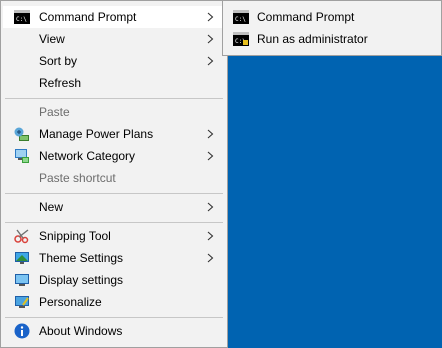  Describe the element at coordinates (22, 302) in the screenshot. I see `personalize-icon` at that location.